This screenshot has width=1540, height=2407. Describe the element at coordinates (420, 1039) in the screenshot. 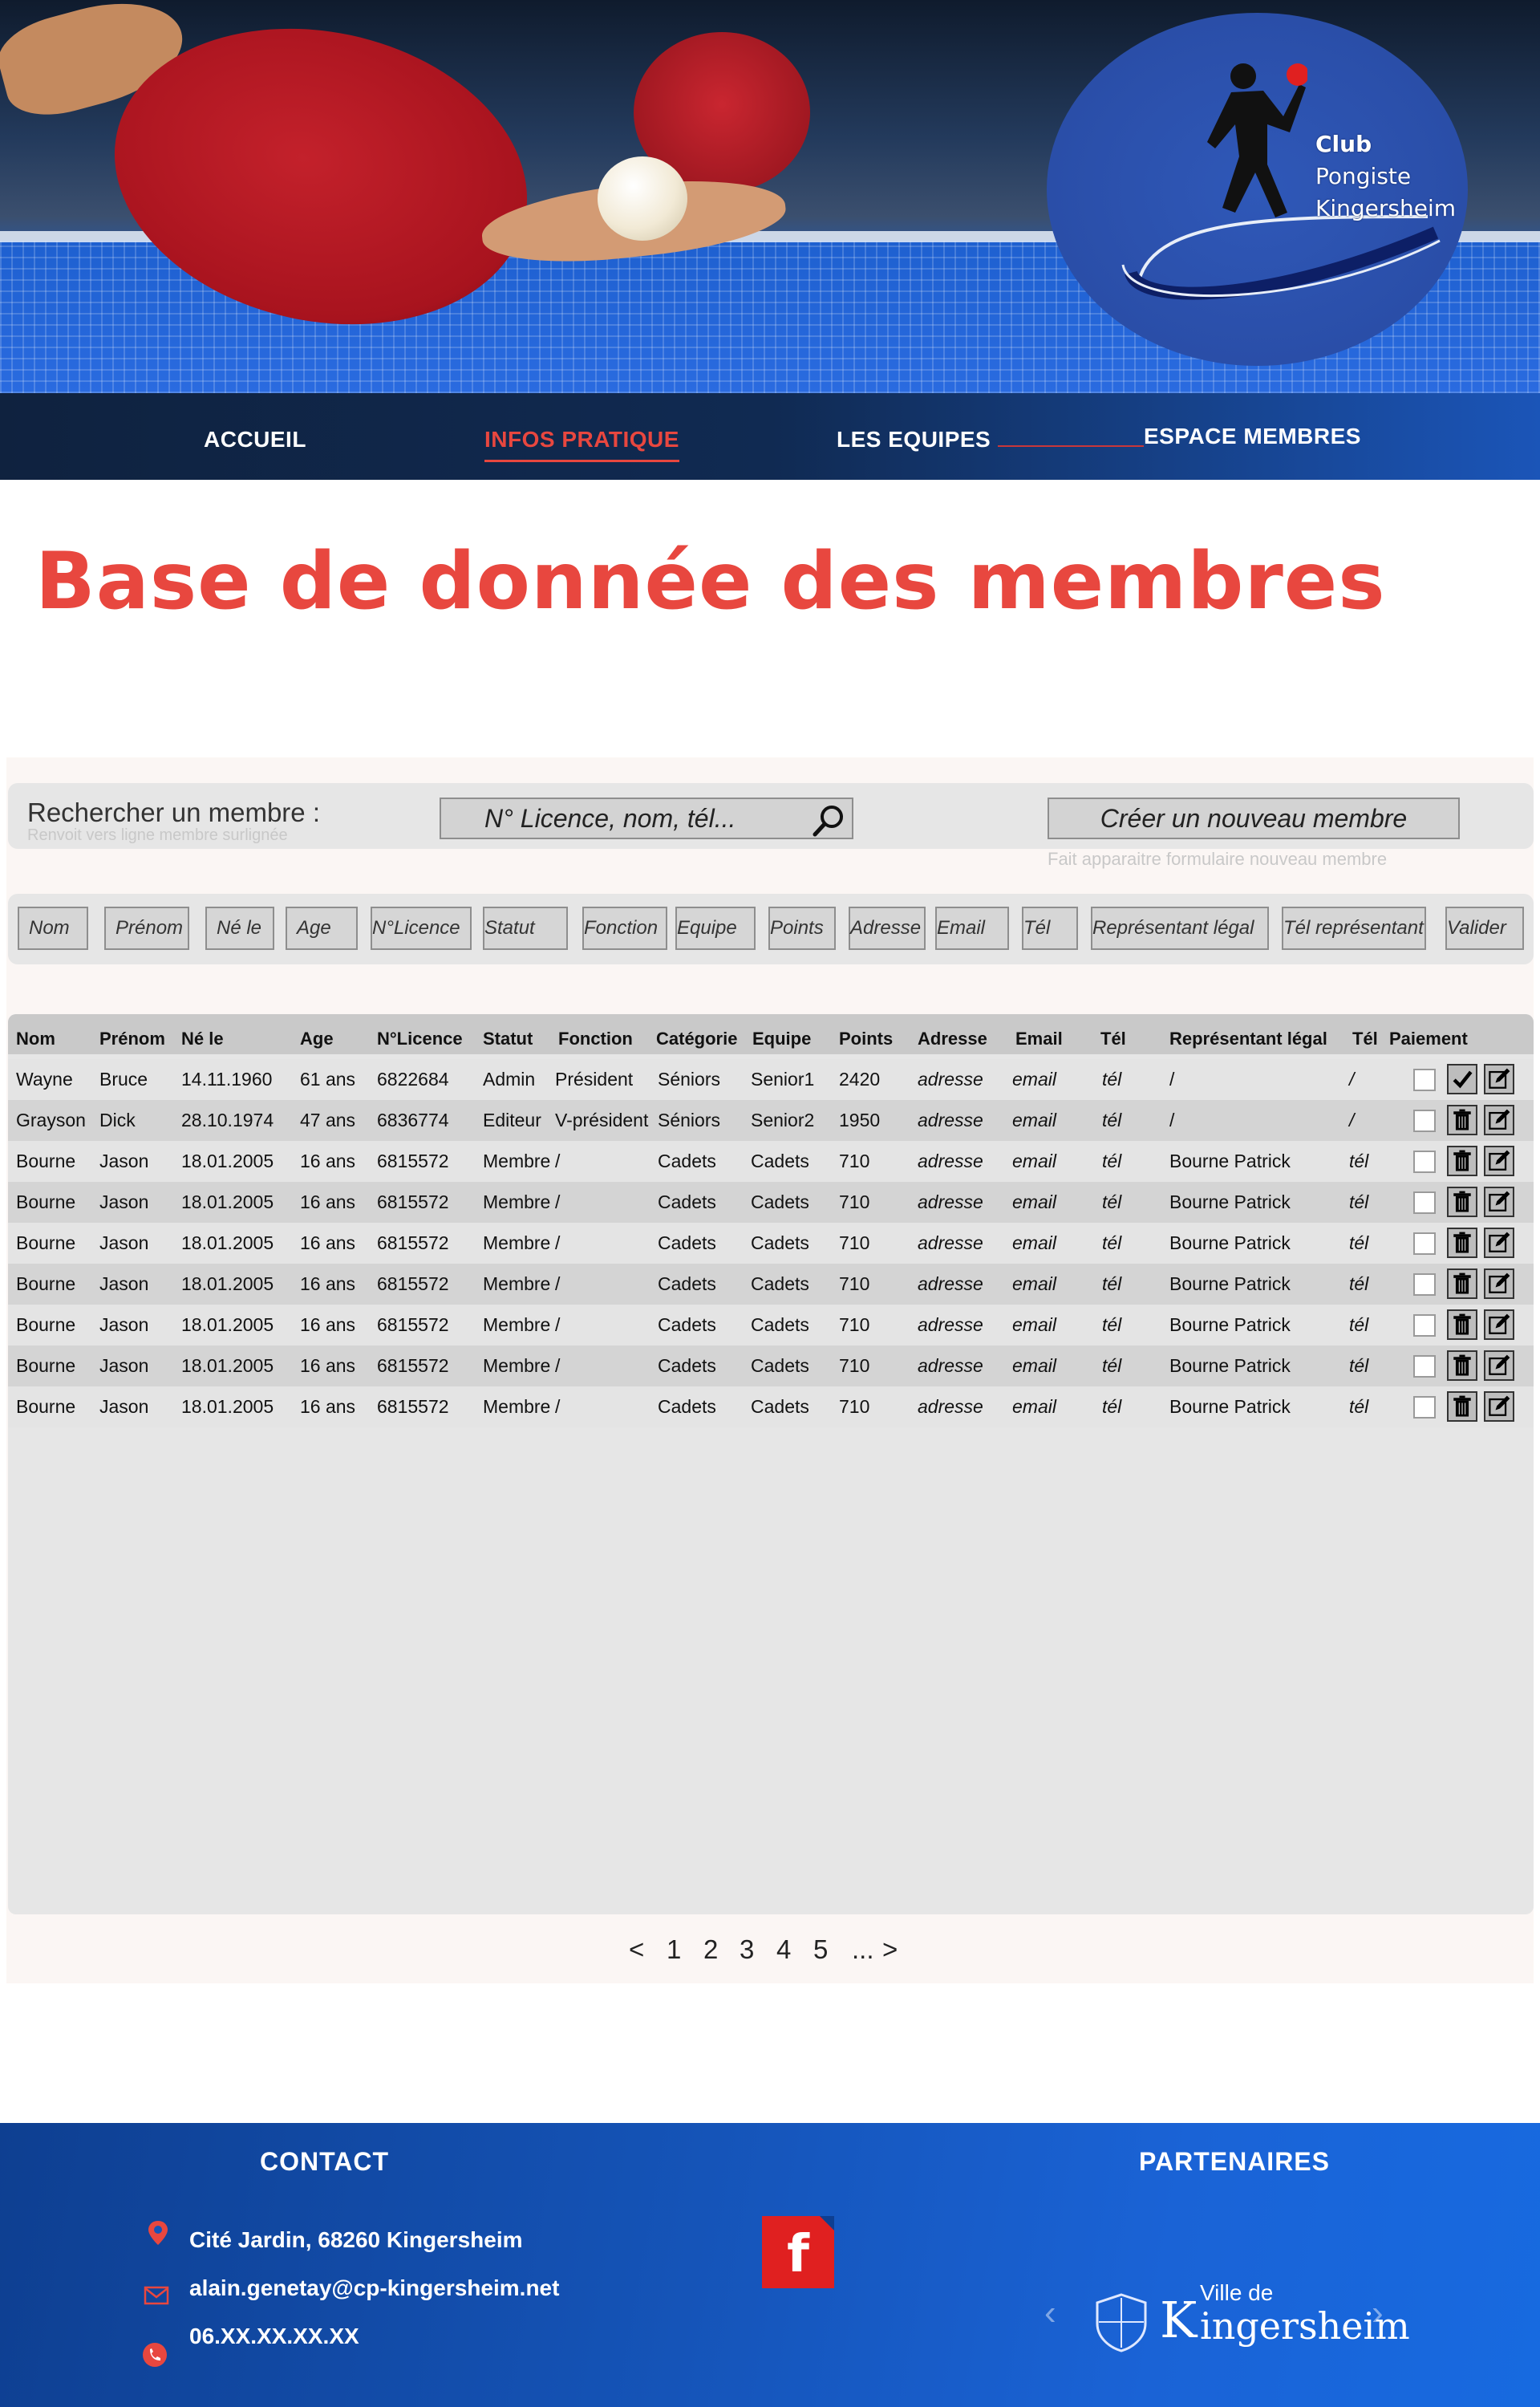

I see `th-licence: N°Licence` at that location.